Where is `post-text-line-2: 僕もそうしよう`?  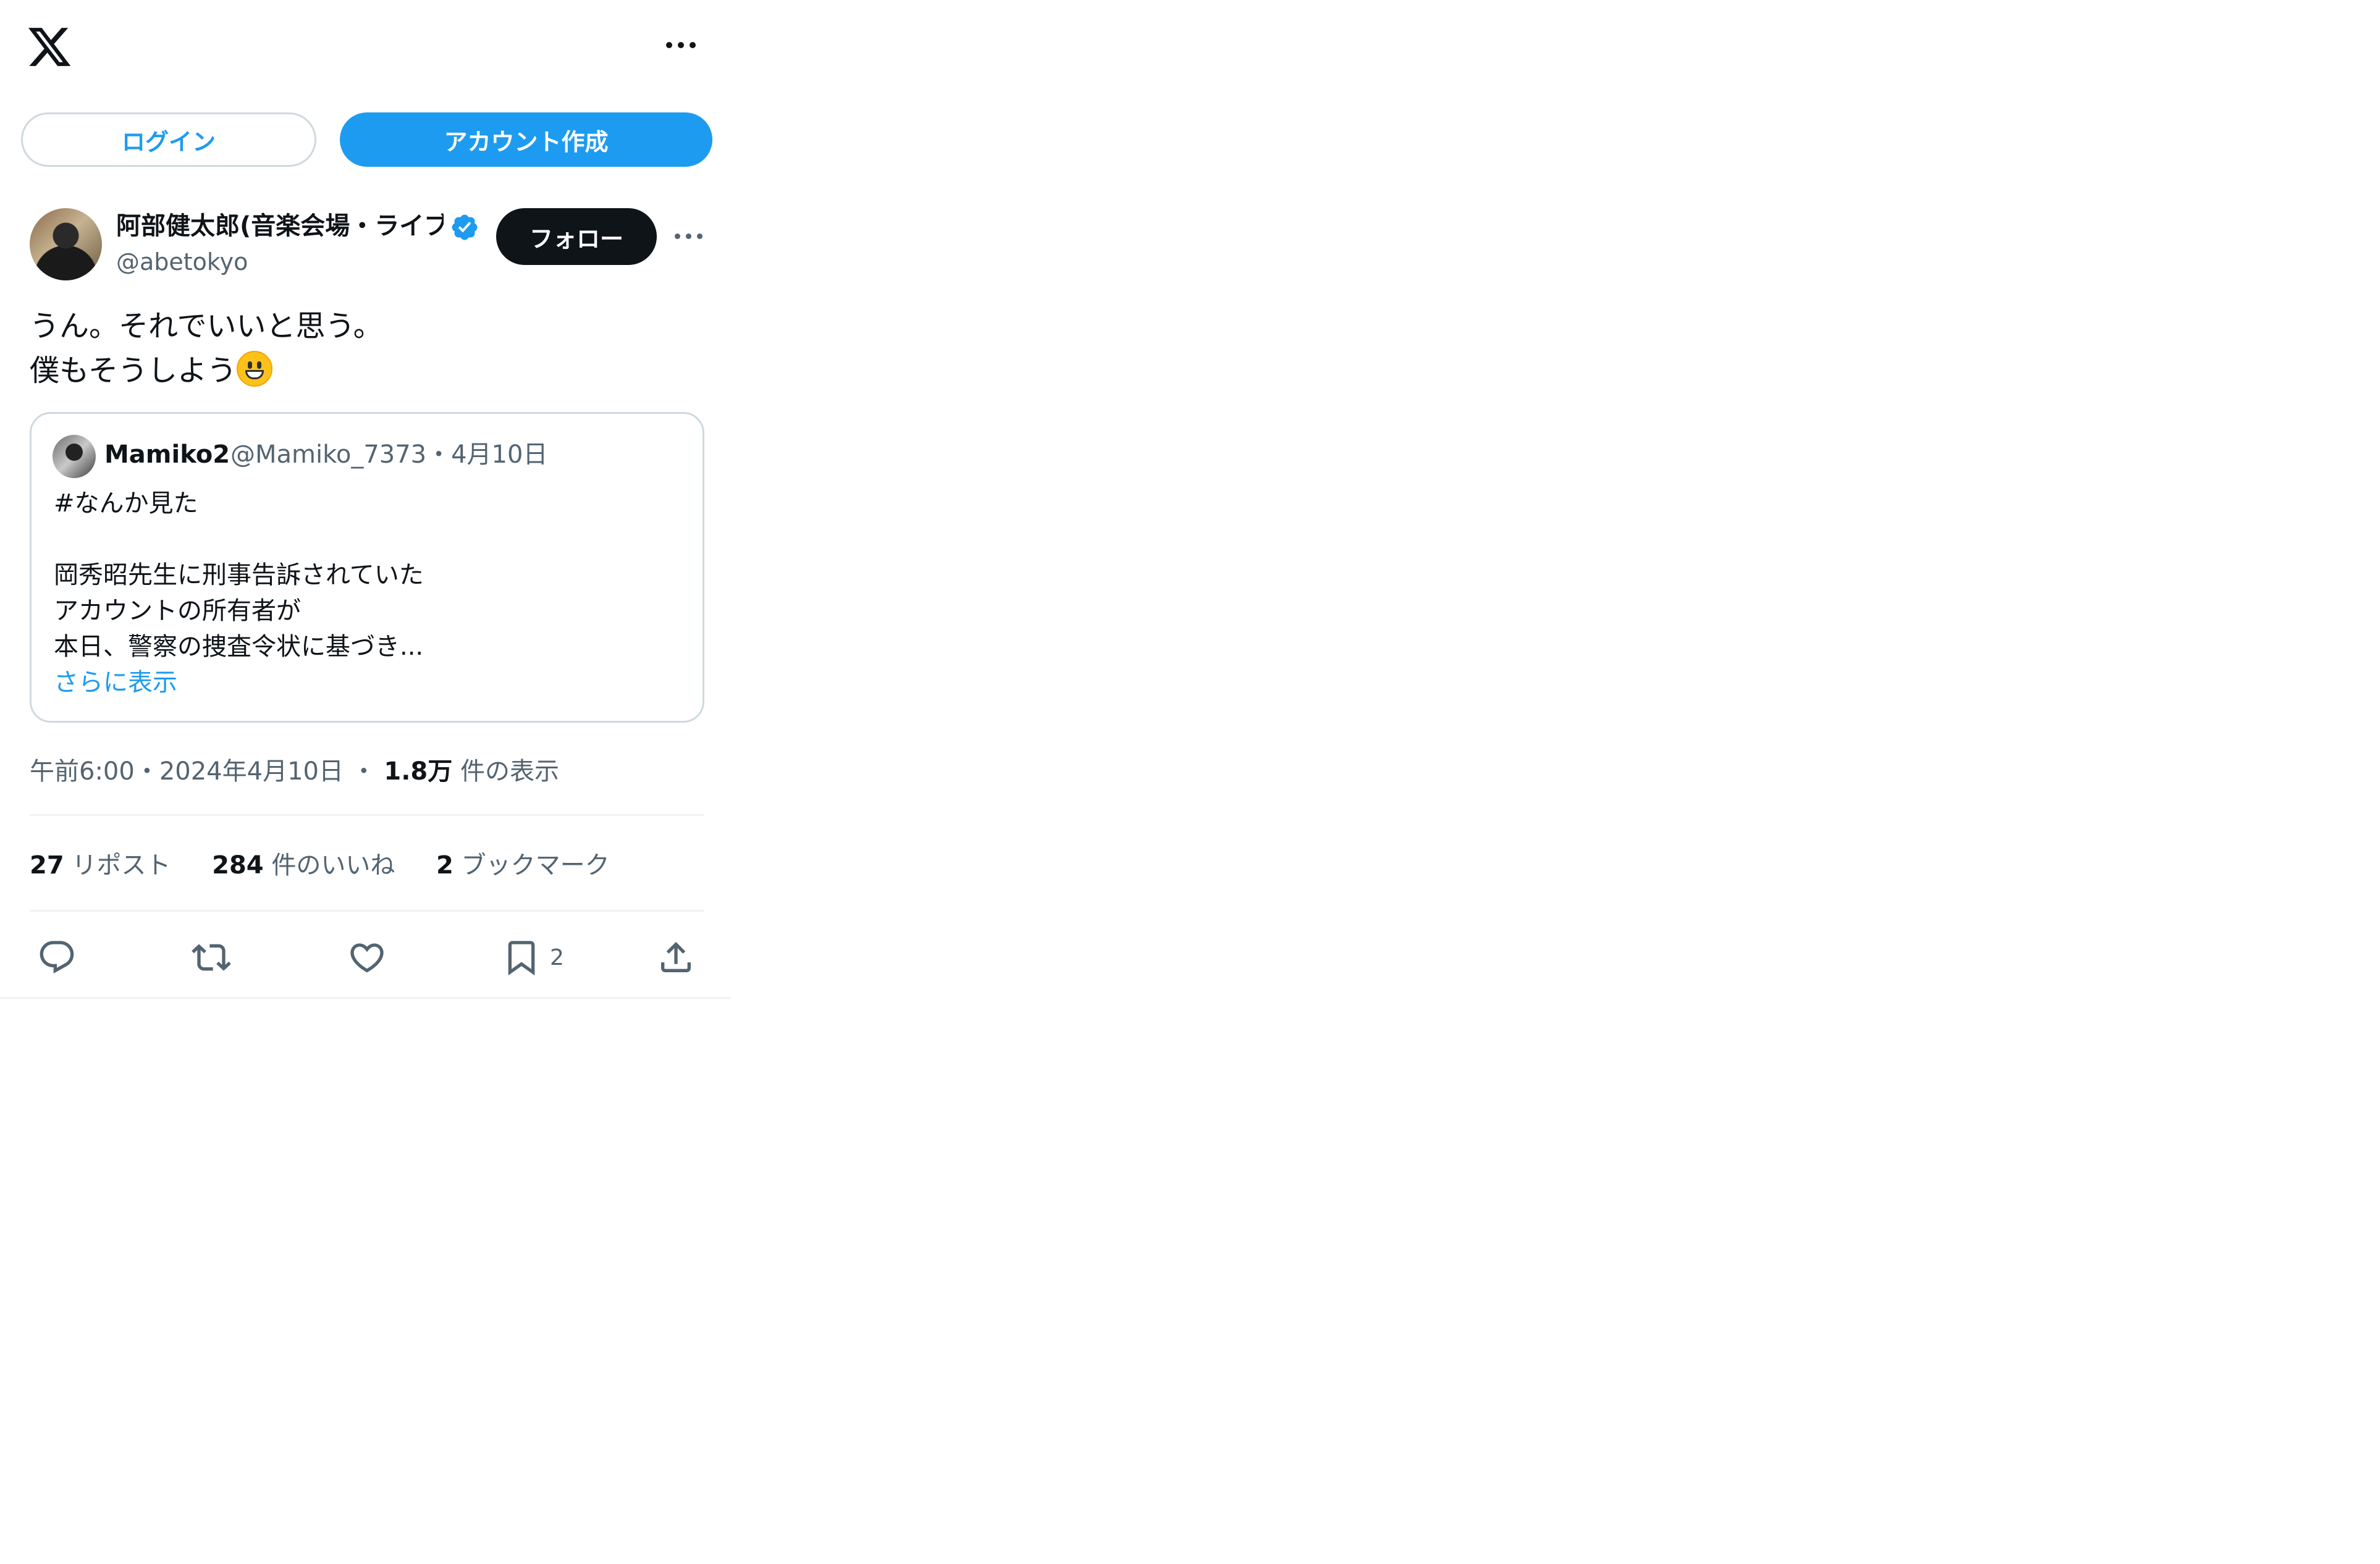 post-text-line-2: 僕もそうしよう is located at coordinates (207, 370).